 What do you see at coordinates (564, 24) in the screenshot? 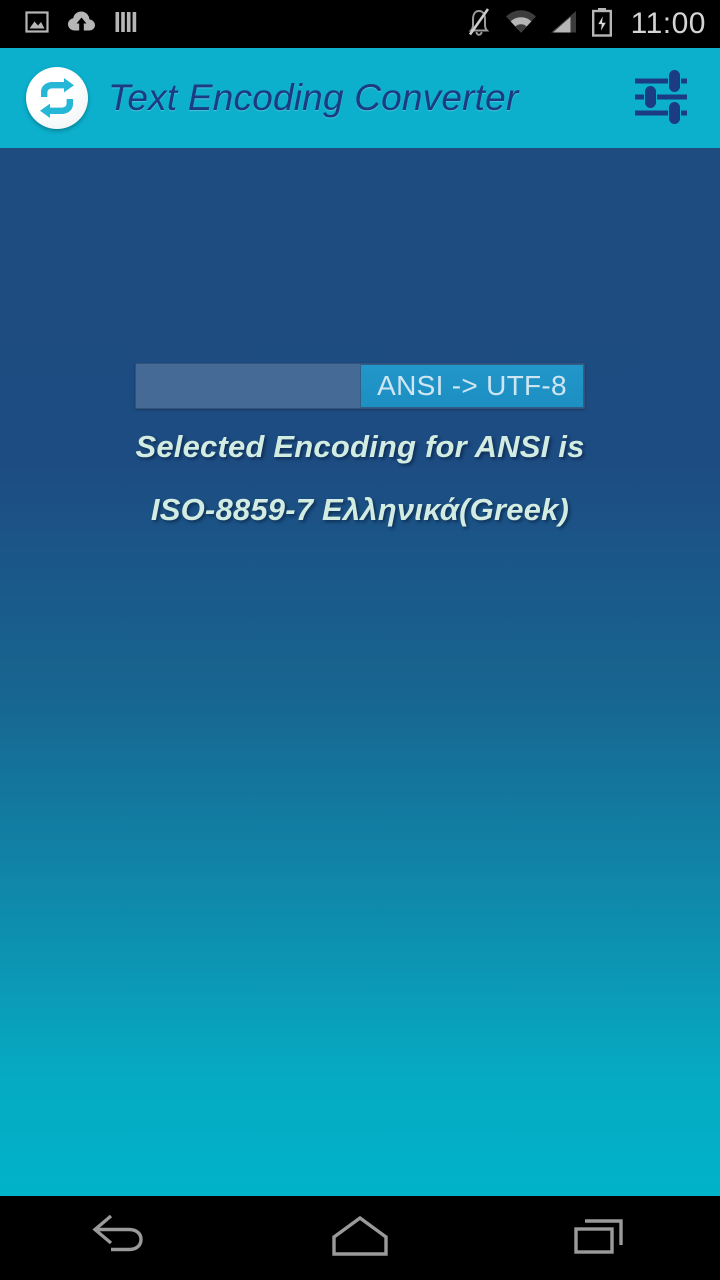
I see `cellular-signal-icon` at bounding box center [564, 24].